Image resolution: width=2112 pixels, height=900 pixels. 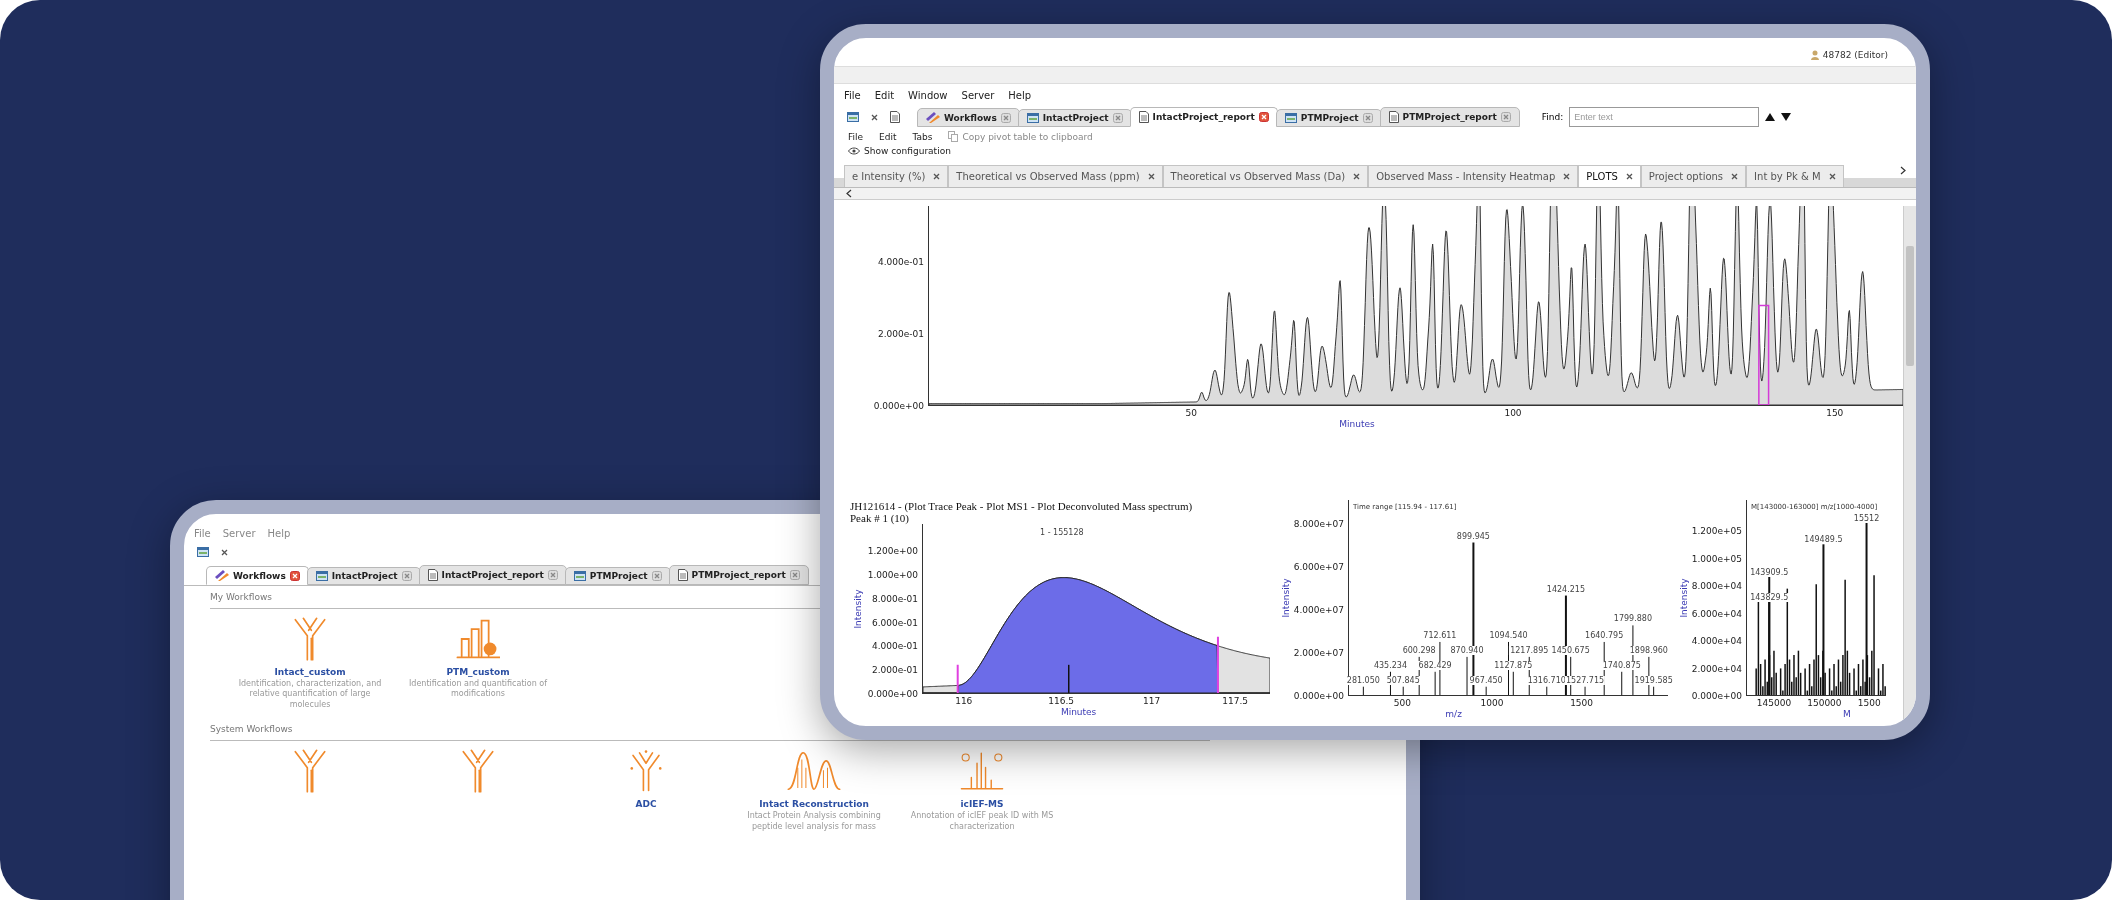 I want to click on tick-label: 117, so click(x=1152, y=701).